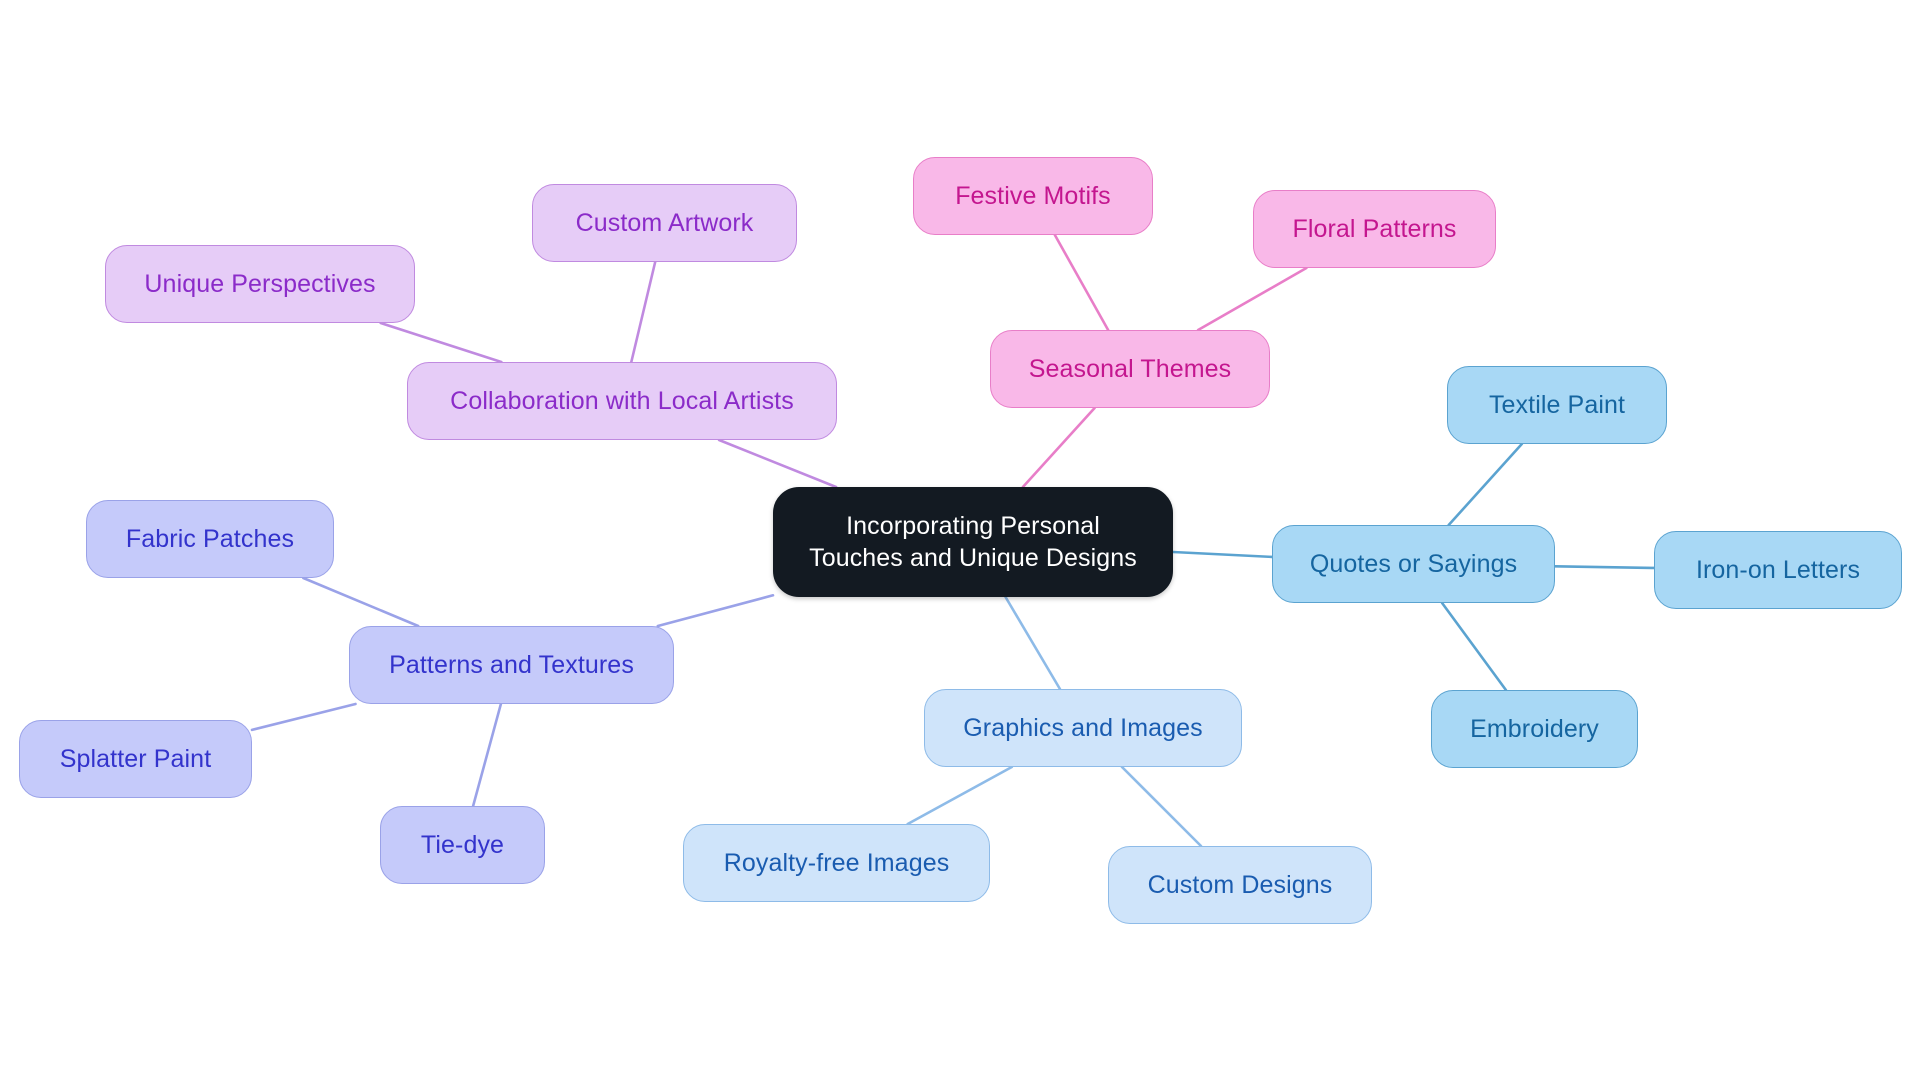  I want to click on node-label: Quotes or Sayings, so click(1413, 564).